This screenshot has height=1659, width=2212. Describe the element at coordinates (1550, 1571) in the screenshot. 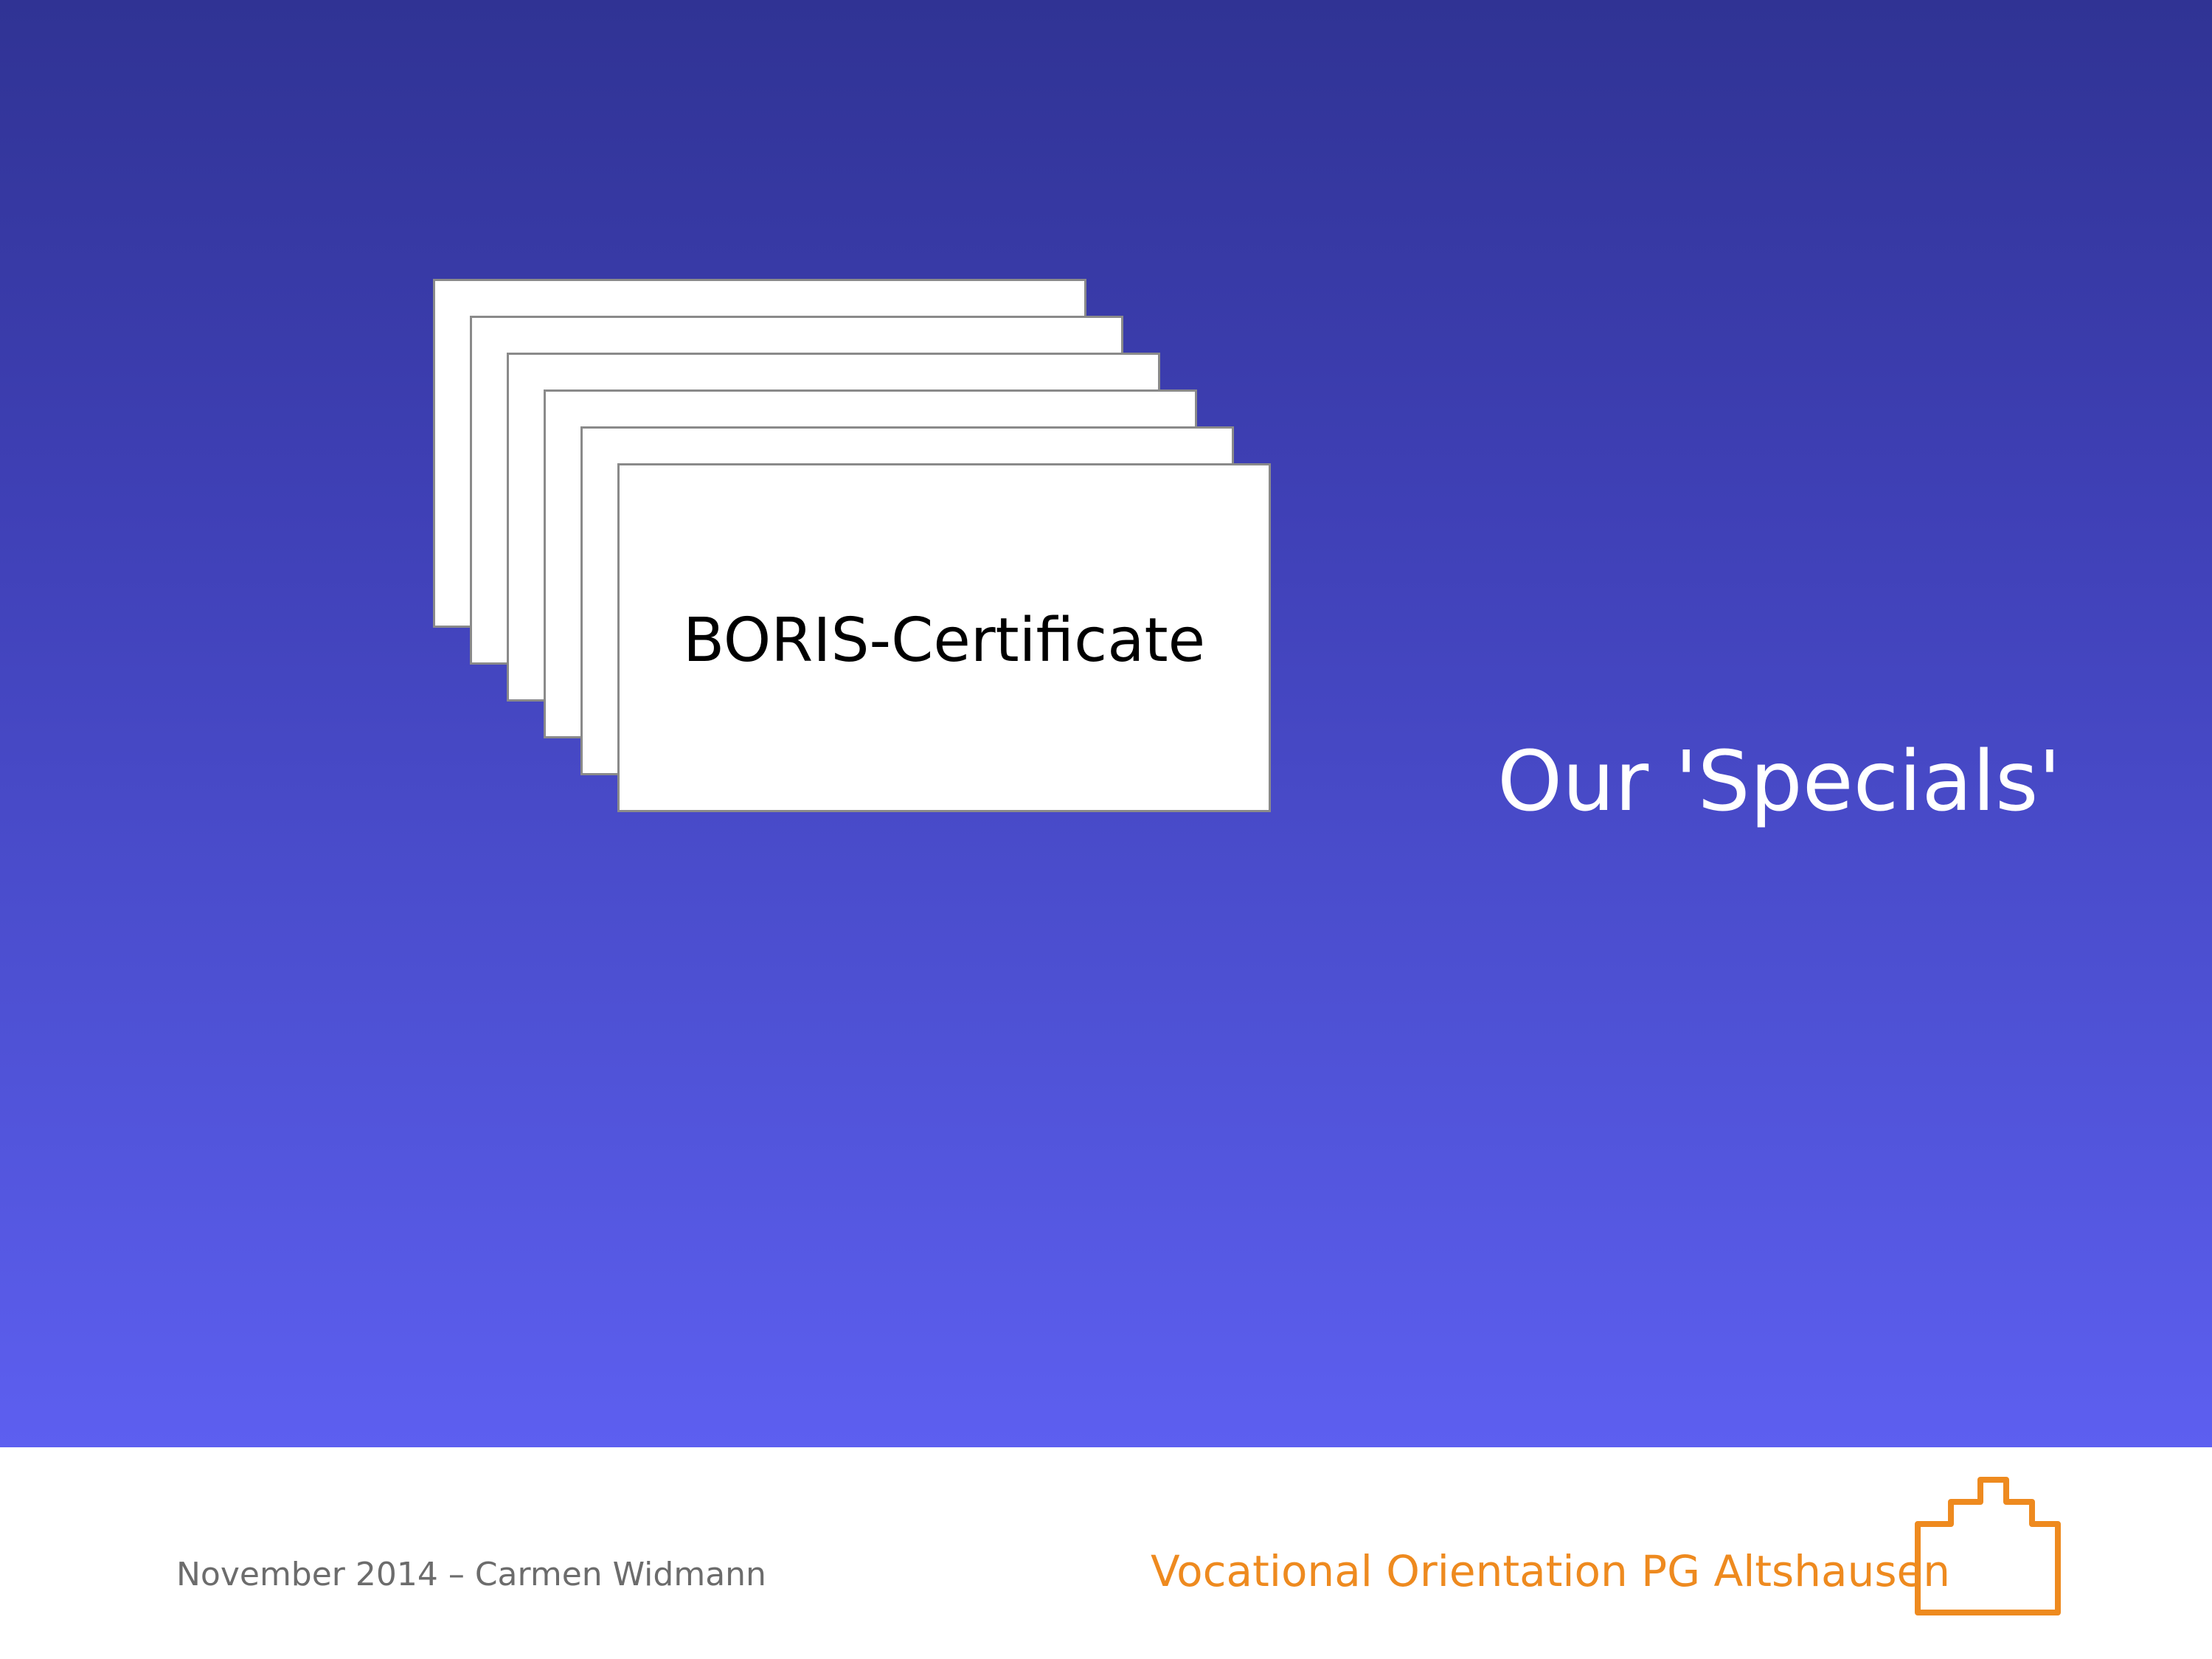

I see `footer-program-name: Vocational Orientation PG Altshausen` at that location.